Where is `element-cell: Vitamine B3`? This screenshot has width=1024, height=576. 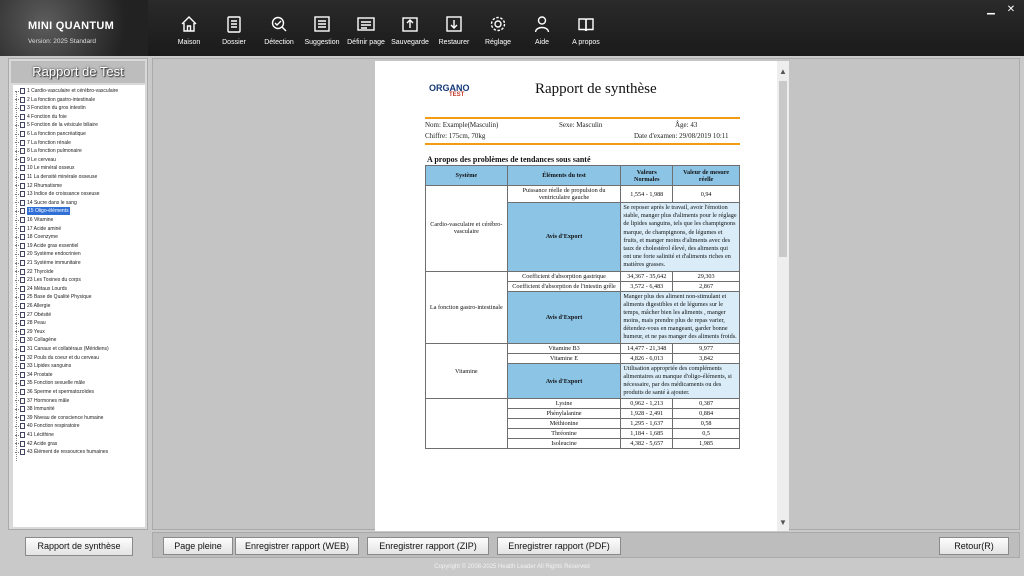 element-cell: Vitamine B3 is located at coordinates (564, 348).